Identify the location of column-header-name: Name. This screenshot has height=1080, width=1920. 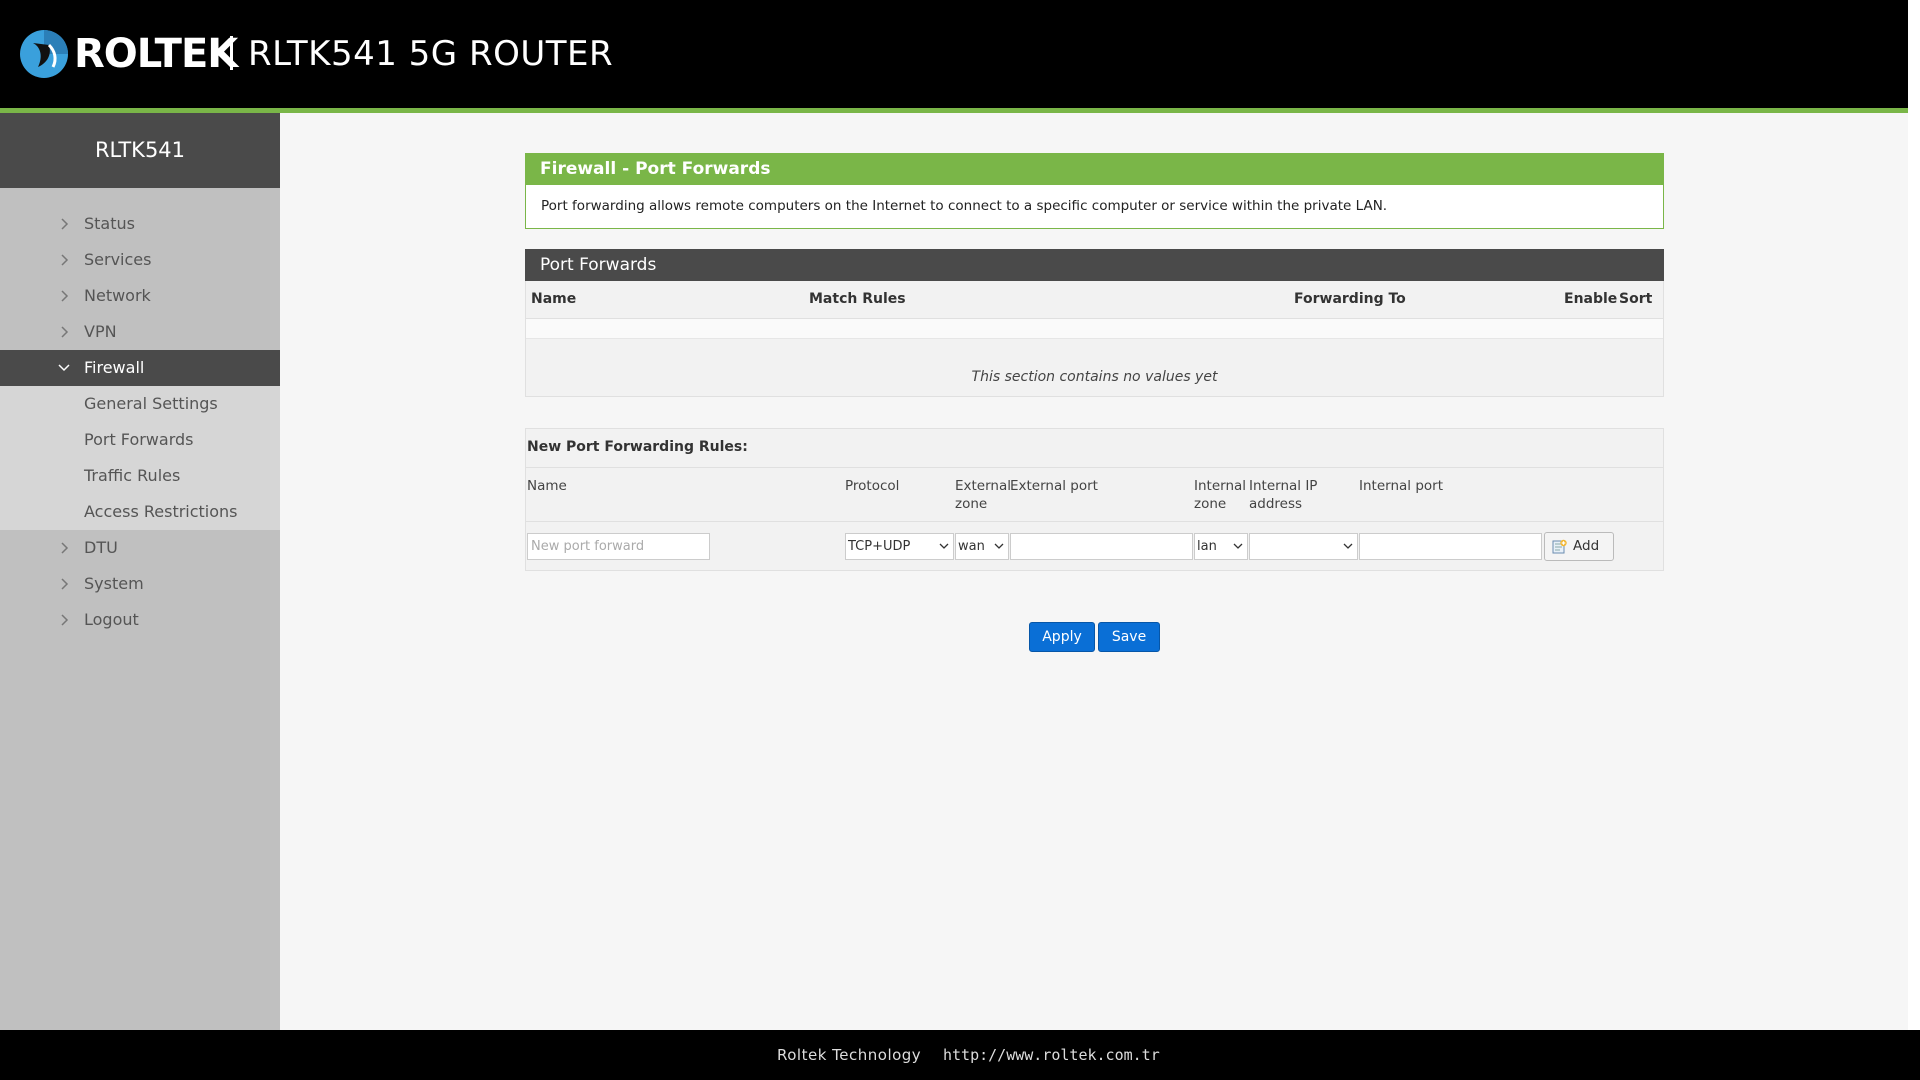
(554, 299).